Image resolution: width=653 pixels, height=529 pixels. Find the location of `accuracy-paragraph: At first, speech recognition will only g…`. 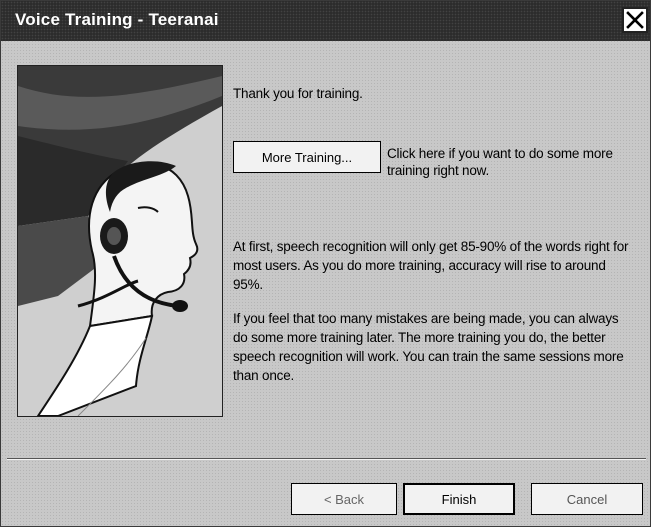

accuracy-paragraph: At first, speech recognition will only g… is located at coordinates (431, 265).